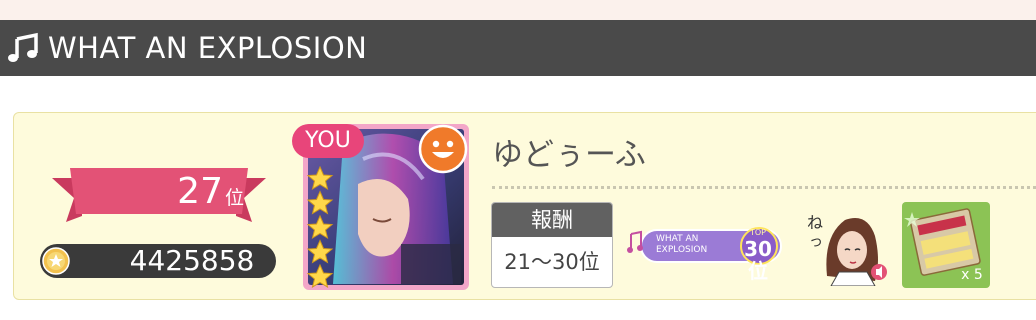 Image resolution: width=1036 pixels, height=320 pixels. Describe the element at coordinates (847, 246) in the screenshot. I see `character-stamp-icon: ね っ` at that location.